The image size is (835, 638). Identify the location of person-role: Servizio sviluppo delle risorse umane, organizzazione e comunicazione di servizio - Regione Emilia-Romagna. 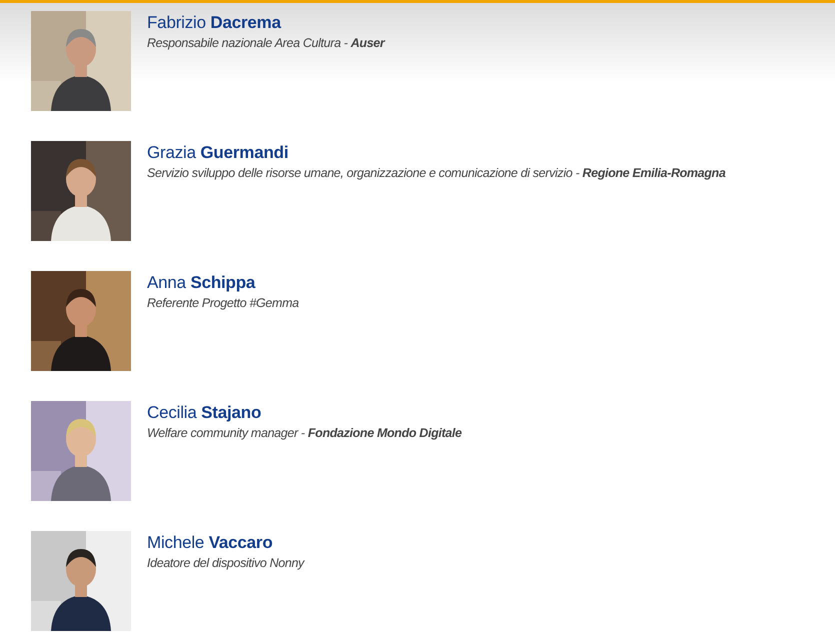
(436, 173).